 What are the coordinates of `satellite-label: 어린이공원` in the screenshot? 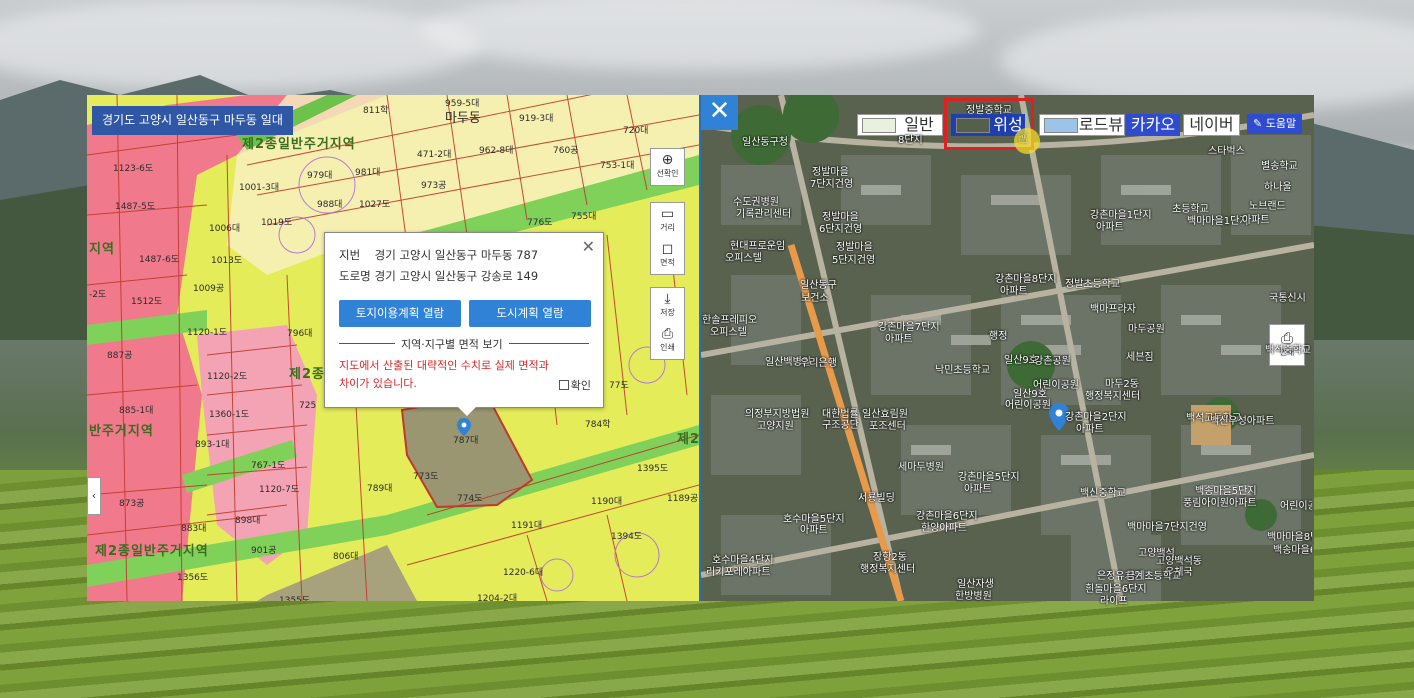 It's located at (1028, 405).